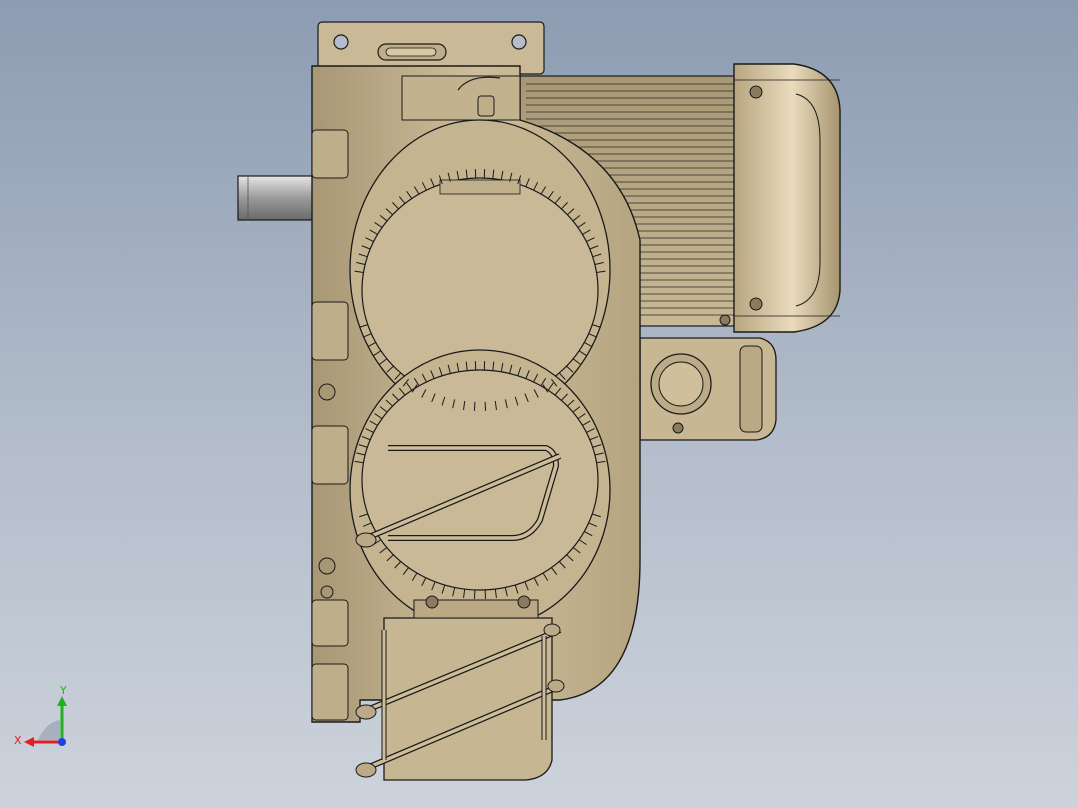 The height and width of the screenshot is (808, 1078). Describe the element at coordinates (40, 715) in the screenshot. I see `coordinate-triad: Y X` at that location.